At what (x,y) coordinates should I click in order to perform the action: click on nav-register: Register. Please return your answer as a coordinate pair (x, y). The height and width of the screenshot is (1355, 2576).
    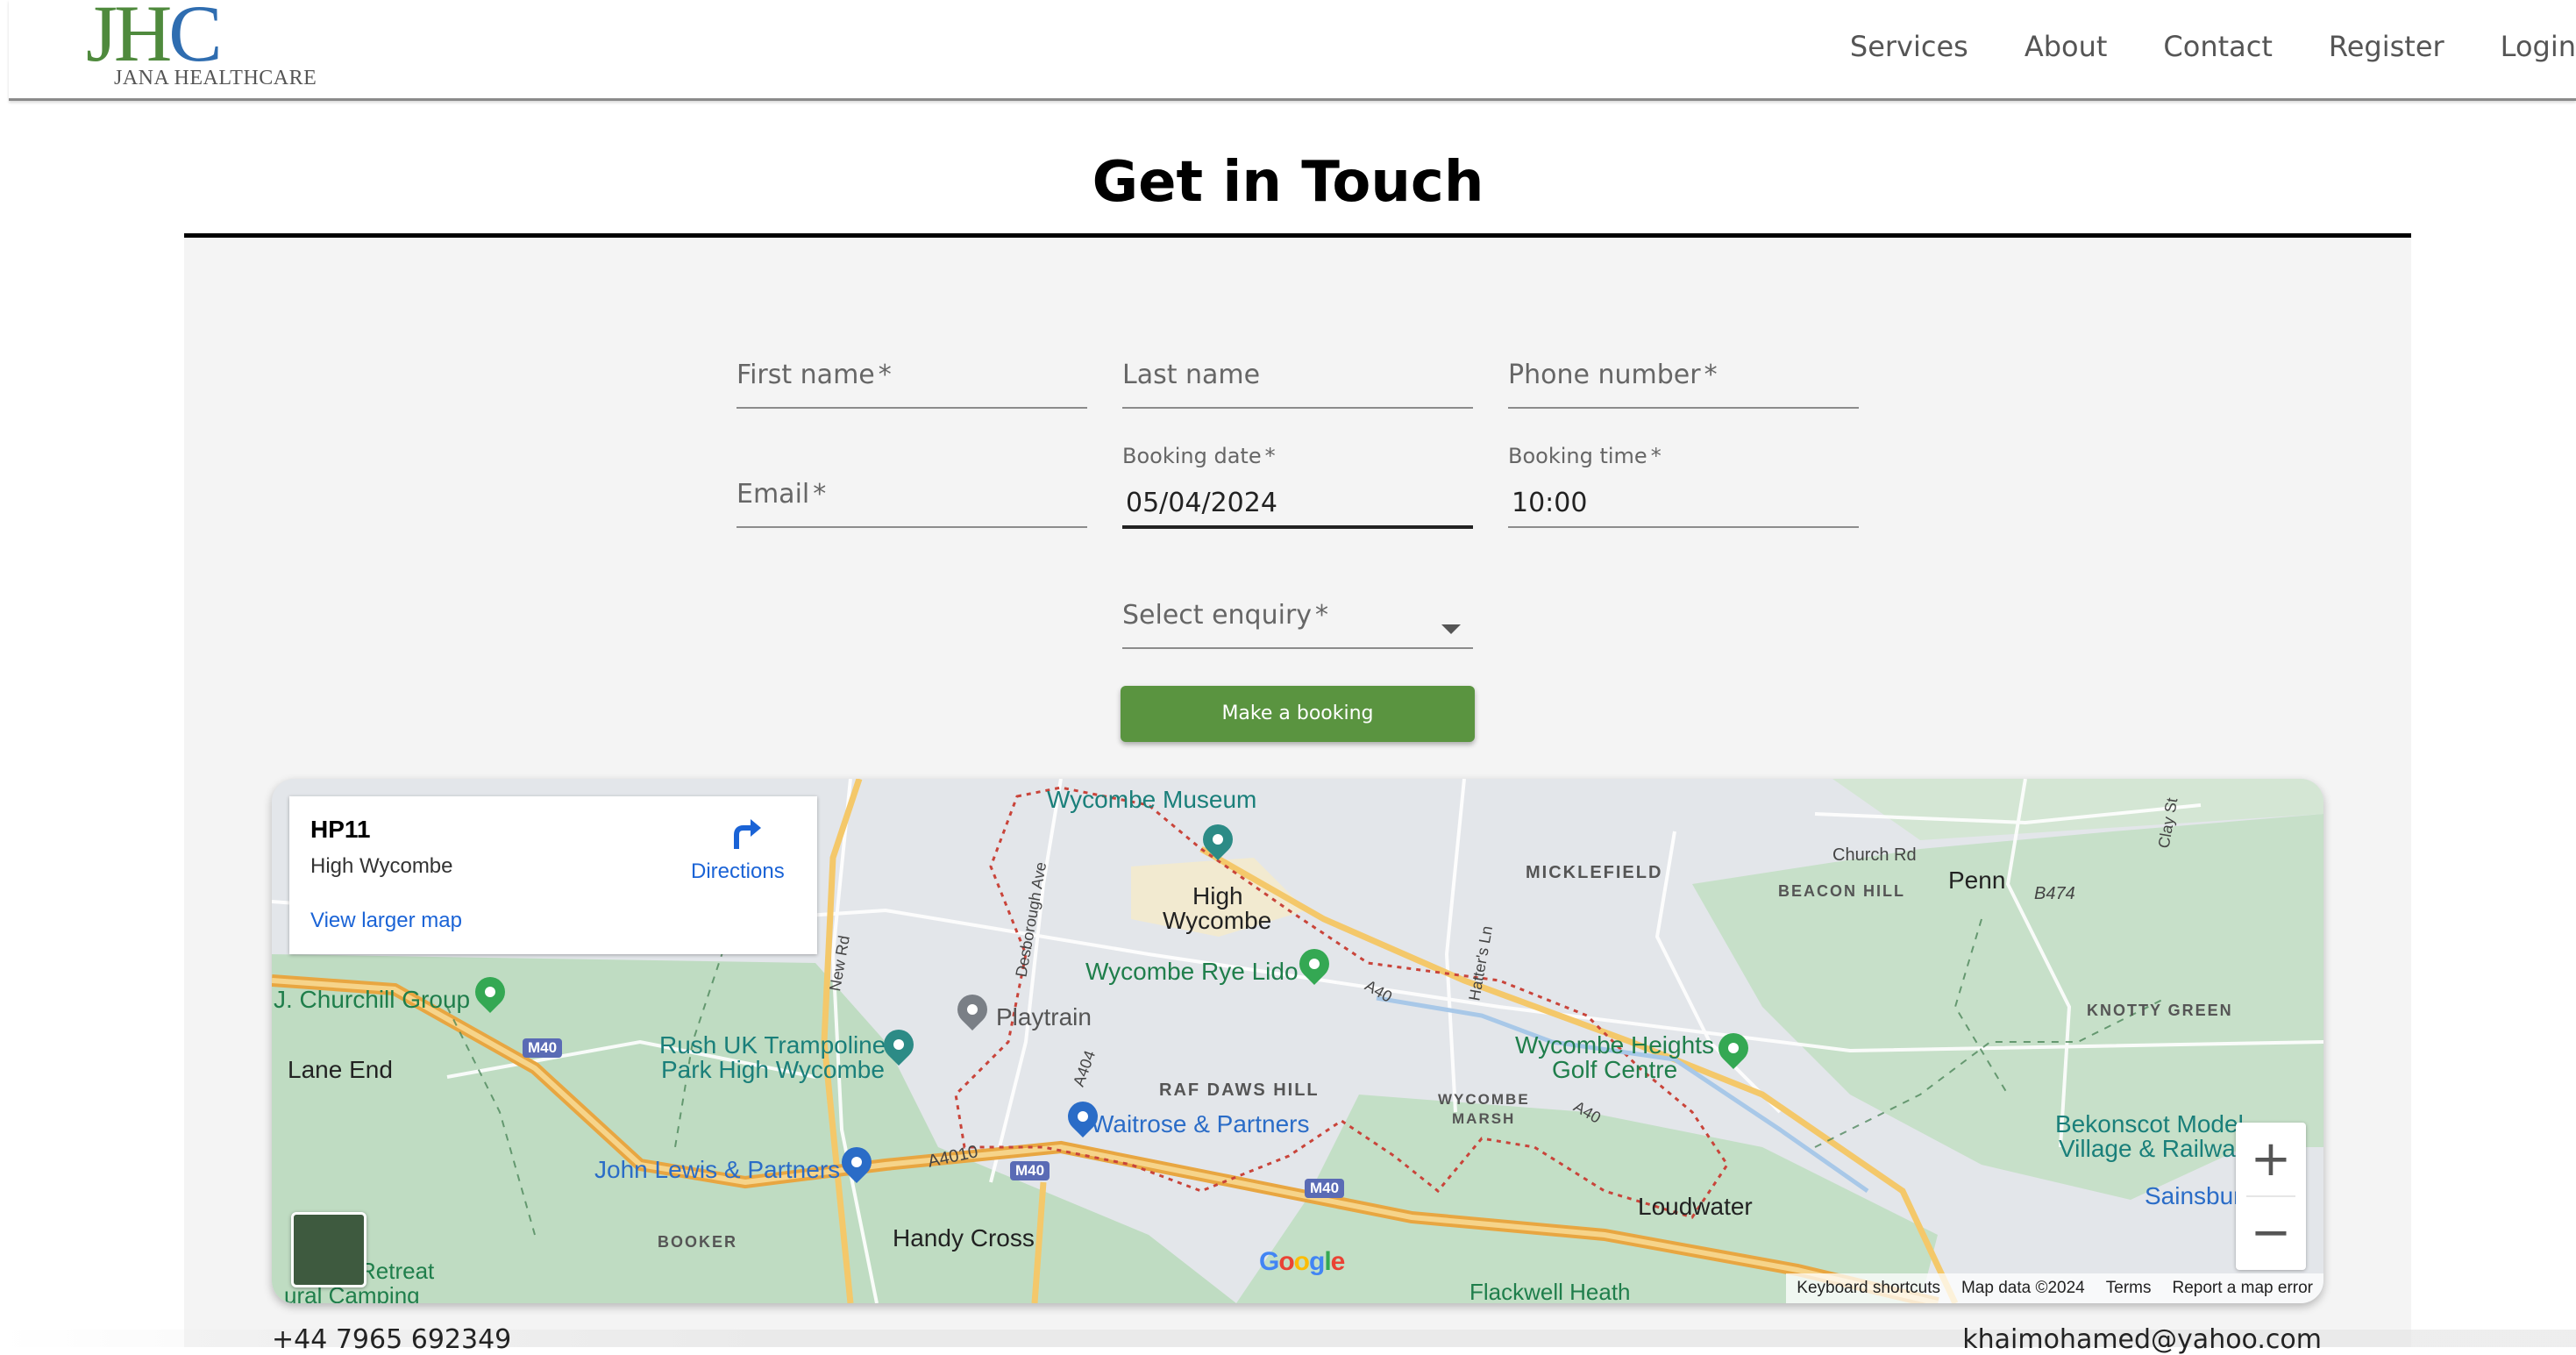
    Looking at the image, I should click on (2386, 48).